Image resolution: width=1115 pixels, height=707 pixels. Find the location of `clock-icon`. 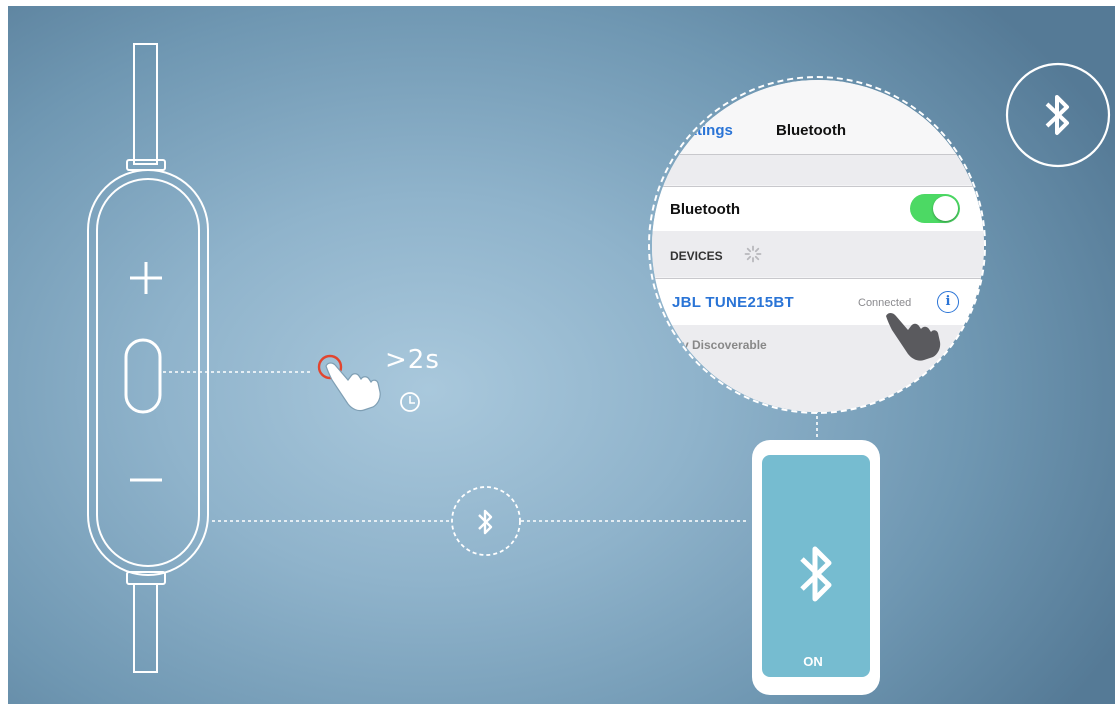

clock-icon is located at coordinates (410, 402).